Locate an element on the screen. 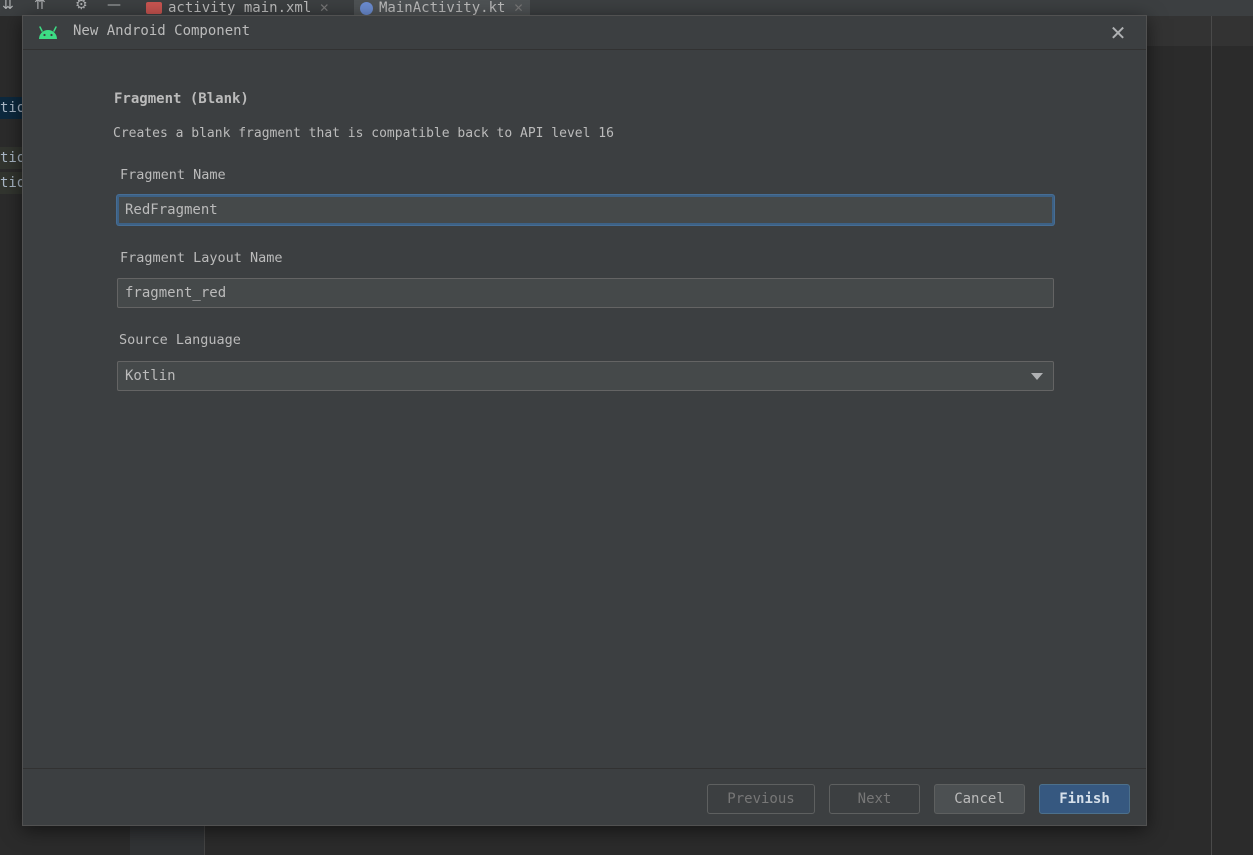 The image size is (1253, 855). dialog-title-bar: New Android Component ✕ is located at coordinates (584, 33).